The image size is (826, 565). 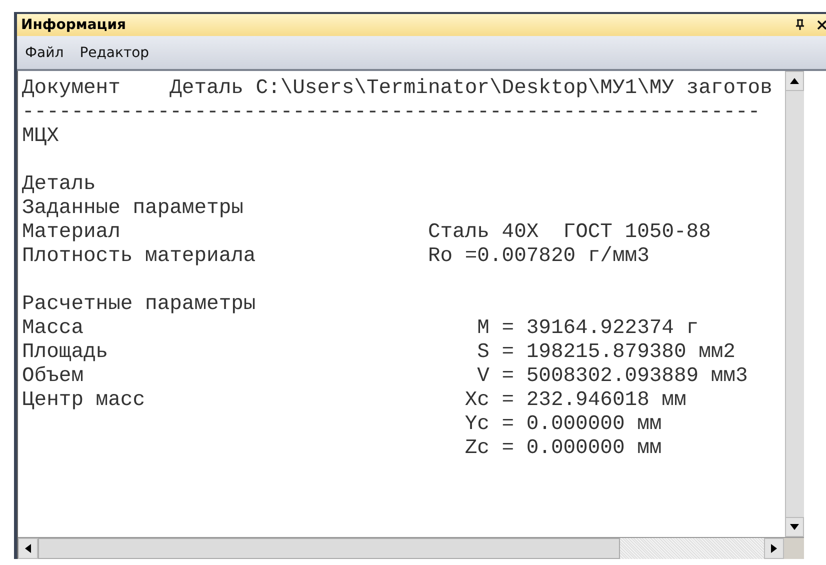 I want to click on text-line: V, so click(x=483, y=376).